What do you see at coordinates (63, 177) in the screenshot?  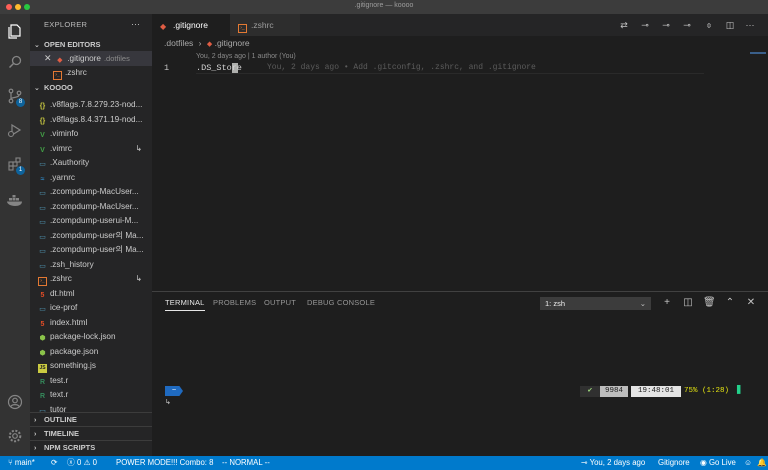 I see `file-name: .yarnrc` at bounding box center [63, 177].